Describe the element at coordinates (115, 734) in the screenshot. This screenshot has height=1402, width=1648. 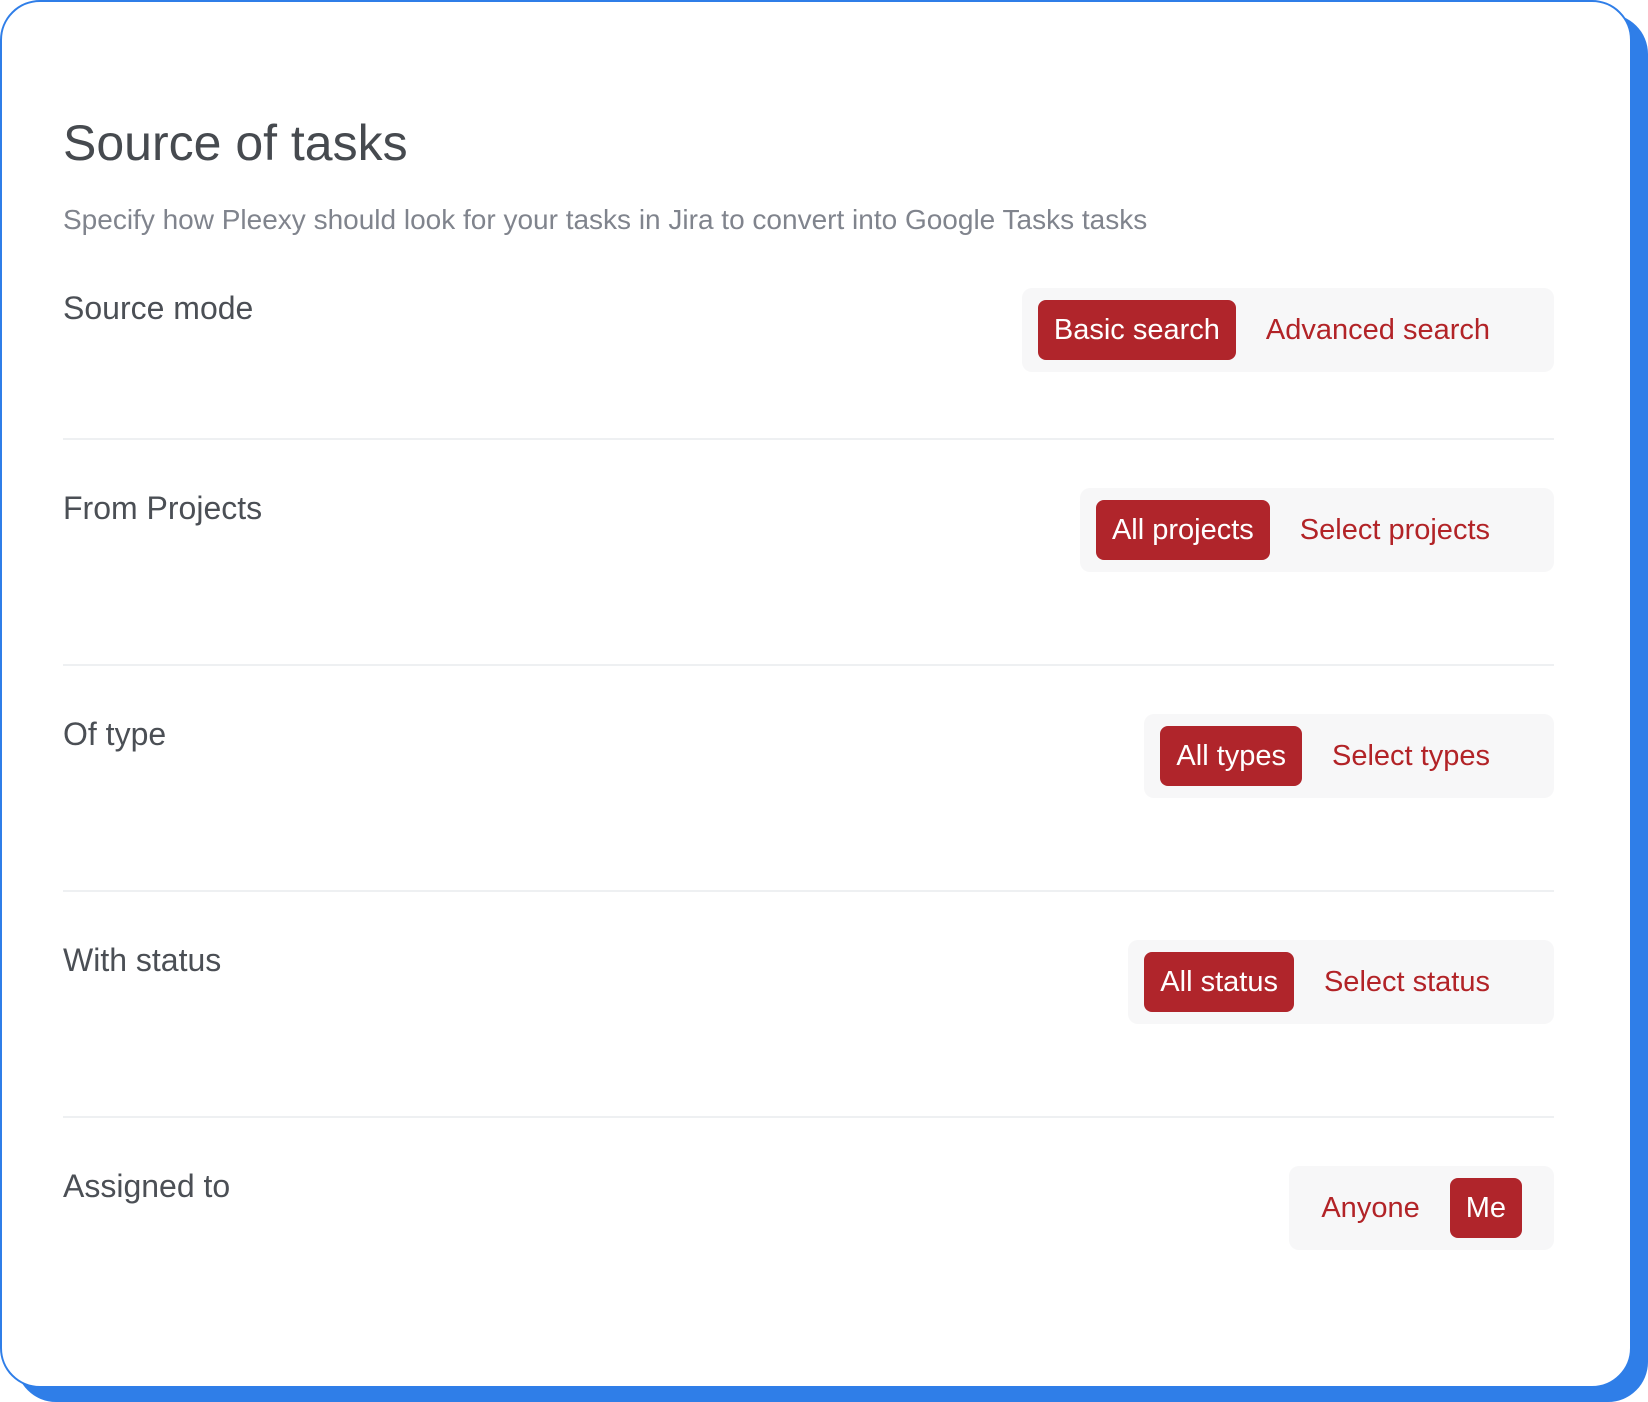
I see `setting-label: Of type` at that location.